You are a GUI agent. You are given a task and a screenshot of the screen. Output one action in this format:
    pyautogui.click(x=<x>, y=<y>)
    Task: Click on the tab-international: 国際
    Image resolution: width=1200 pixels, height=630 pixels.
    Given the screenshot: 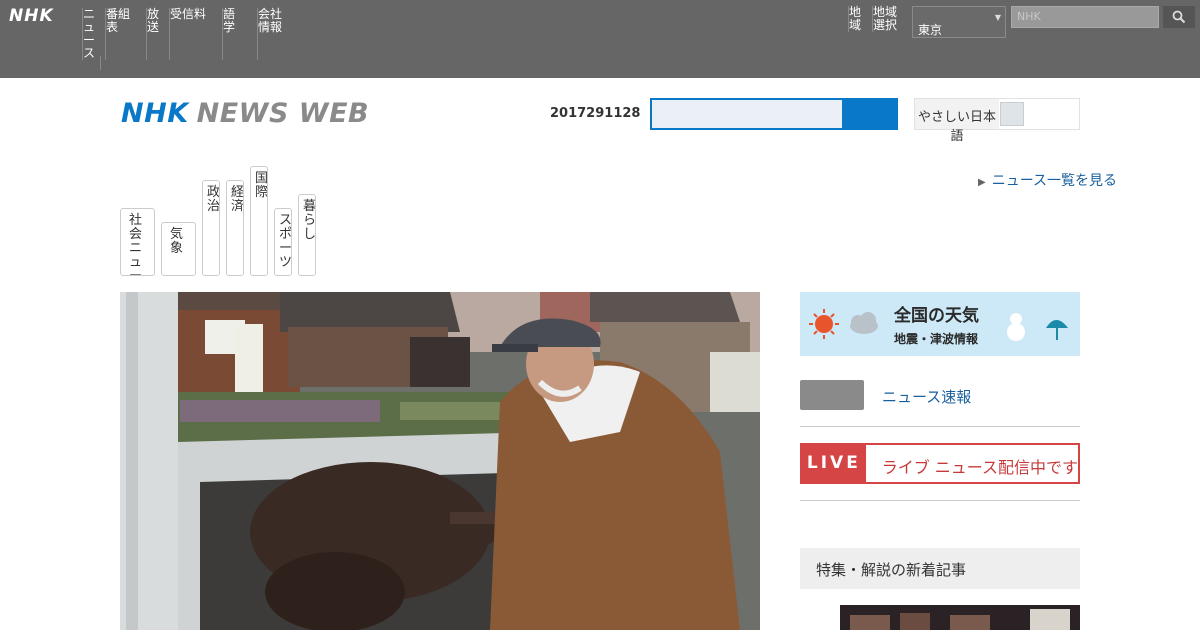 What is the action you would take?
    pyautogui.click(x=259, y=221)
    